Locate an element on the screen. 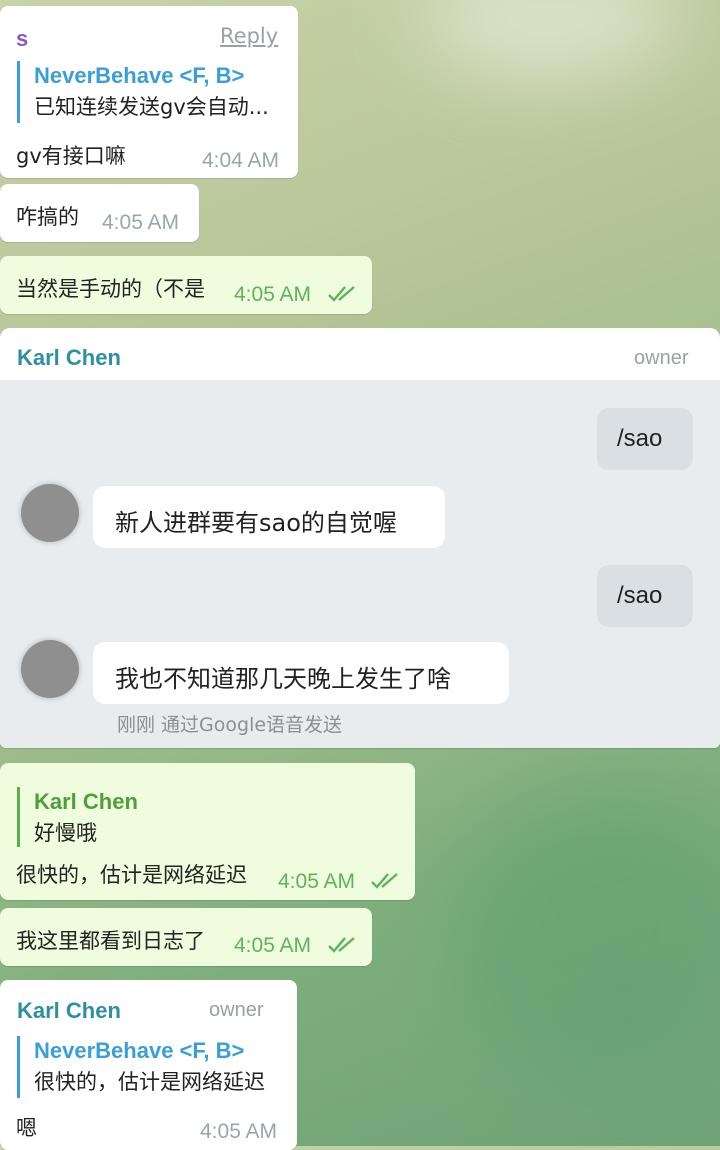  screenshot-caption: 刚刚 通过Google语音发送 is located at coordinates (230, 725).